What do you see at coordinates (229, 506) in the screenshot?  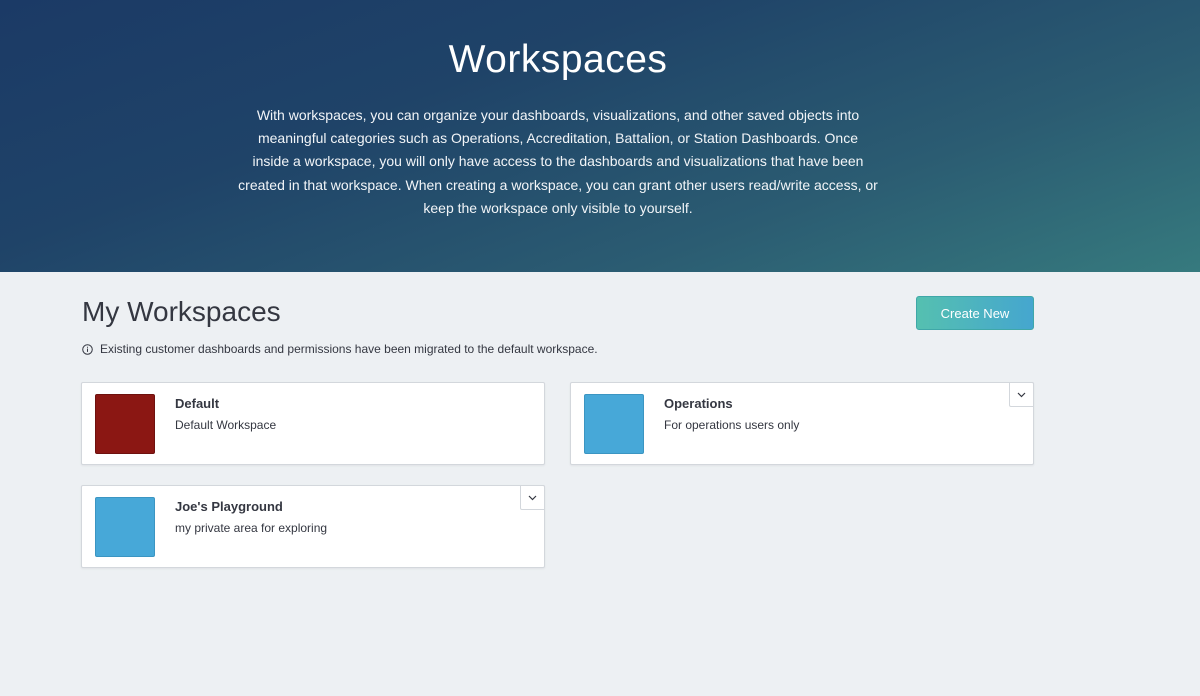 I see `workspace-name: Joe's Playground` at bounding box center [229, 506].